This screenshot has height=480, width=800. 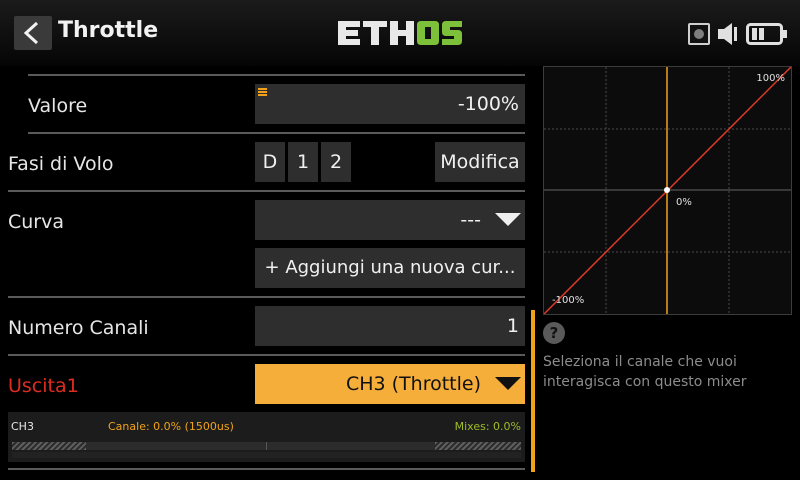 I want to click on value-label: Valore, so click(x=58, y=106).